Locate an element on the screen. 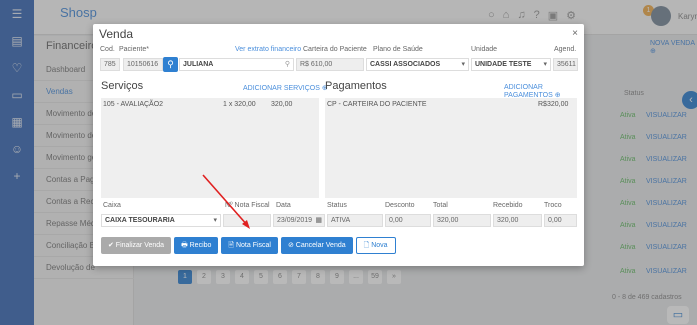 Image resolution: width=697 pixels, height=325 pixels. annotation-arrow is located at coordinates (226, 201).